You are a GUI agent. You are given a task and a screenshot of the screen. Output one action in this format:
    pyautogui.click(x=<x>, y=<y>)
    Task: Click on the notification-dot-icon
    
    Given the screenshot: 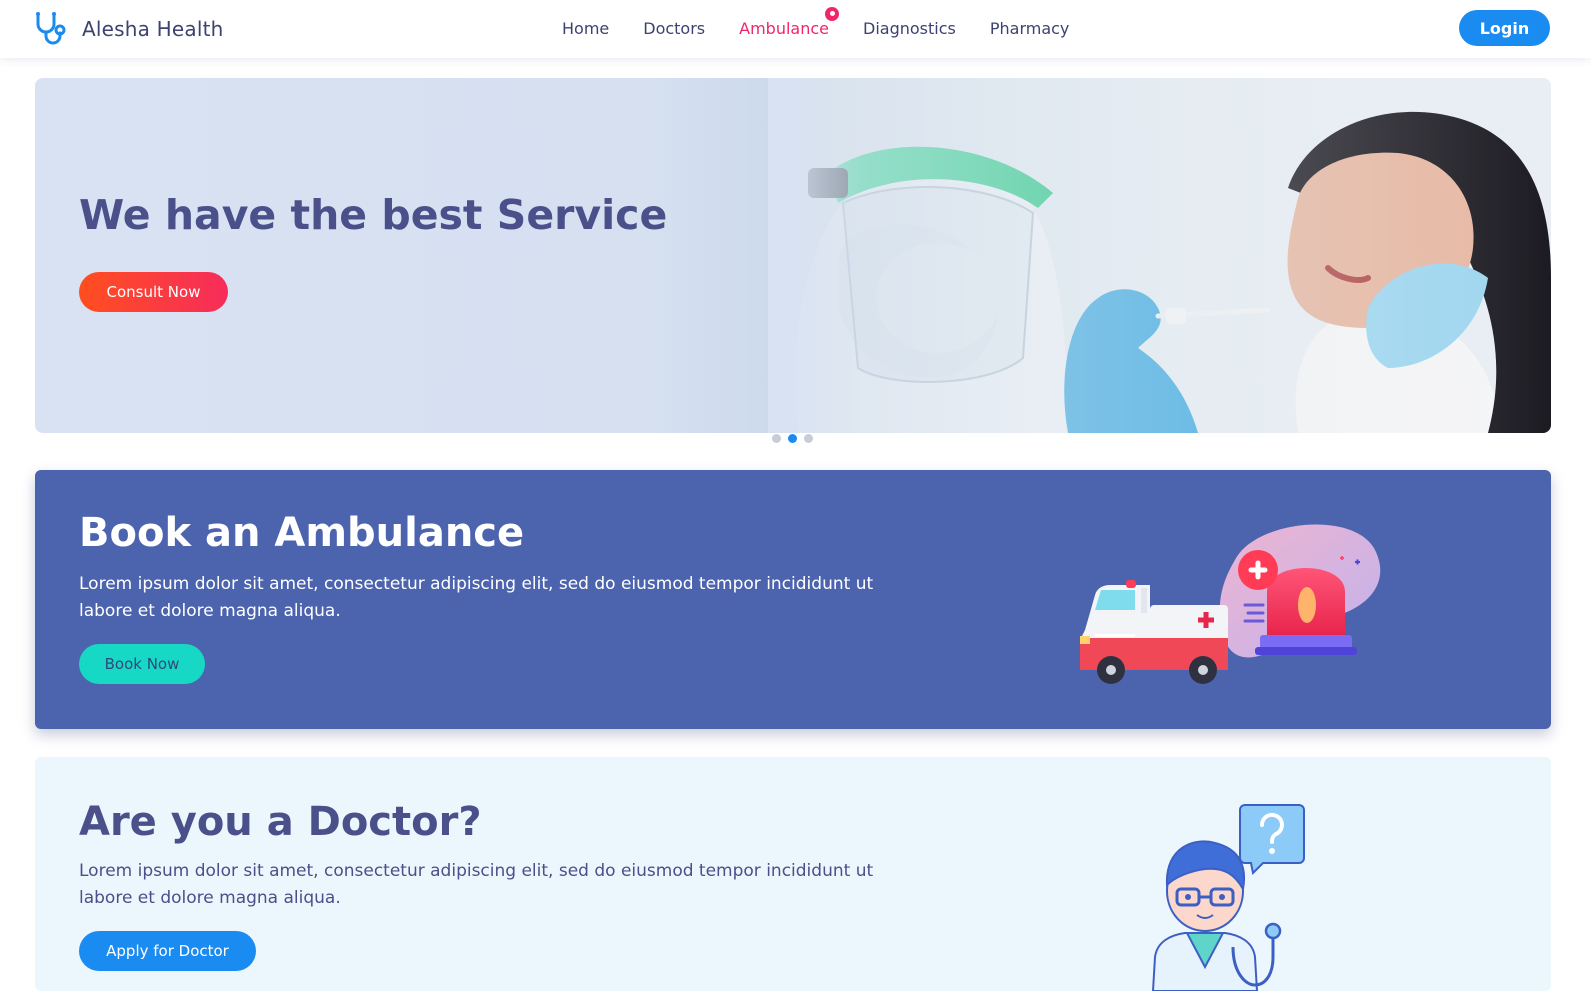 What is the action you would take?
    pyautogui.click(x=832, y=13)
    